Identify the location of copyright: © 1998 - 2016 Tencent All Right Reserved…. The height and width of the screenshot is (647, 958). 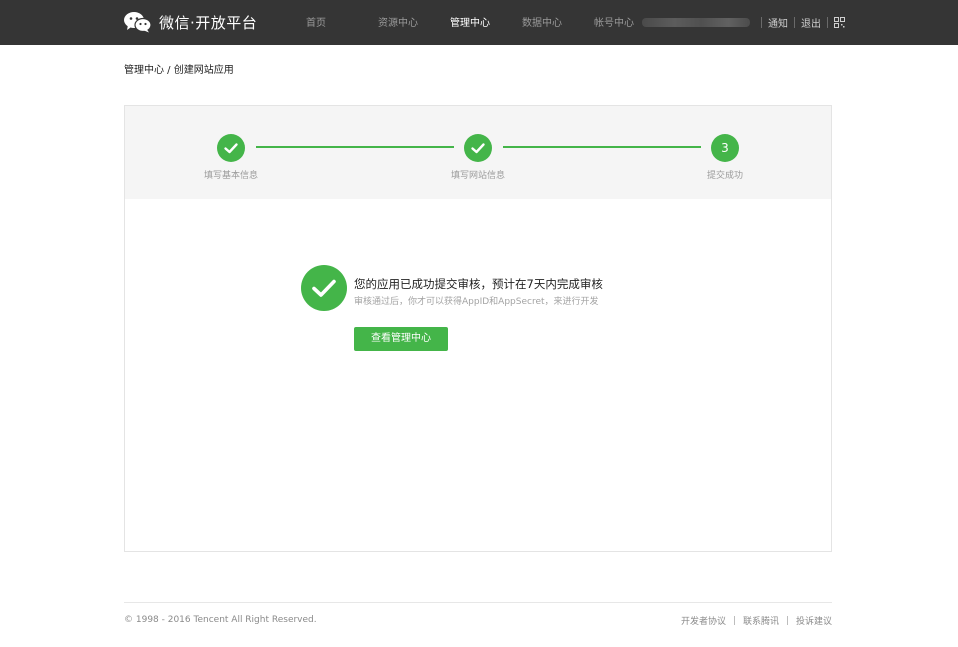
(220, 620).